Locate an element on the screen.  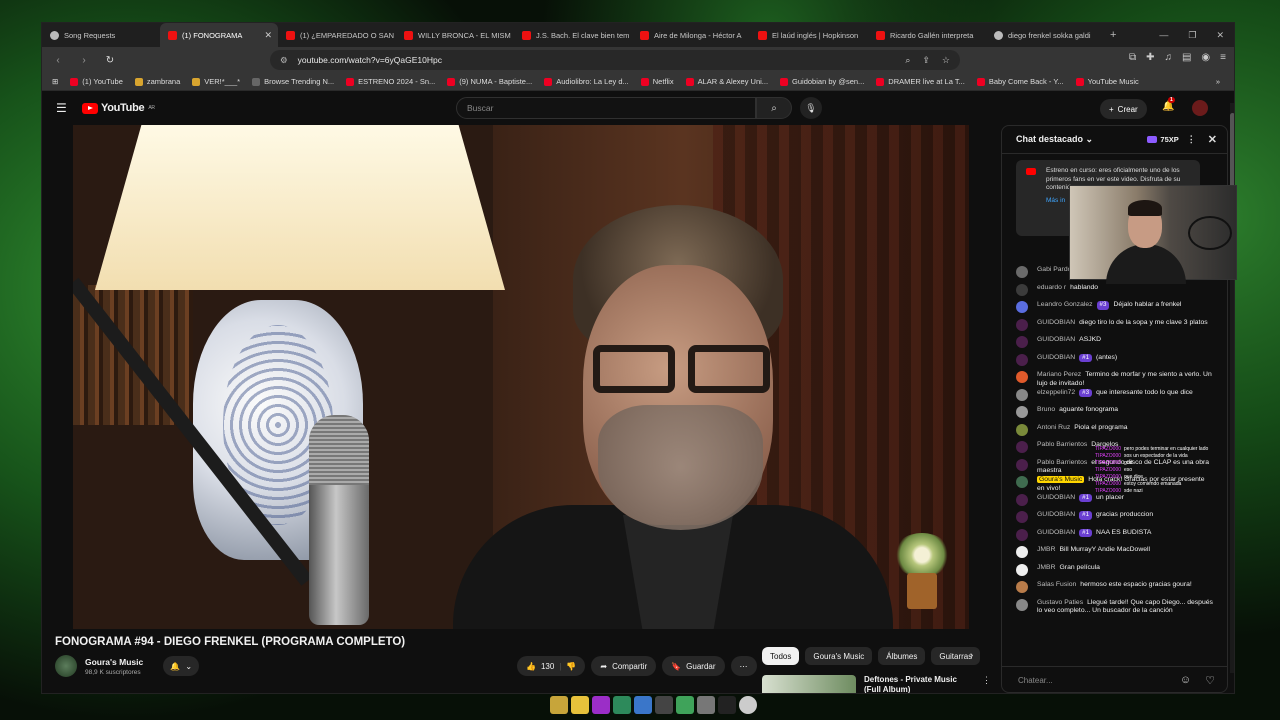
recommendation-item: Deftones - Private Music (Full Album) ⋮ is located at coordinates (876, 684).